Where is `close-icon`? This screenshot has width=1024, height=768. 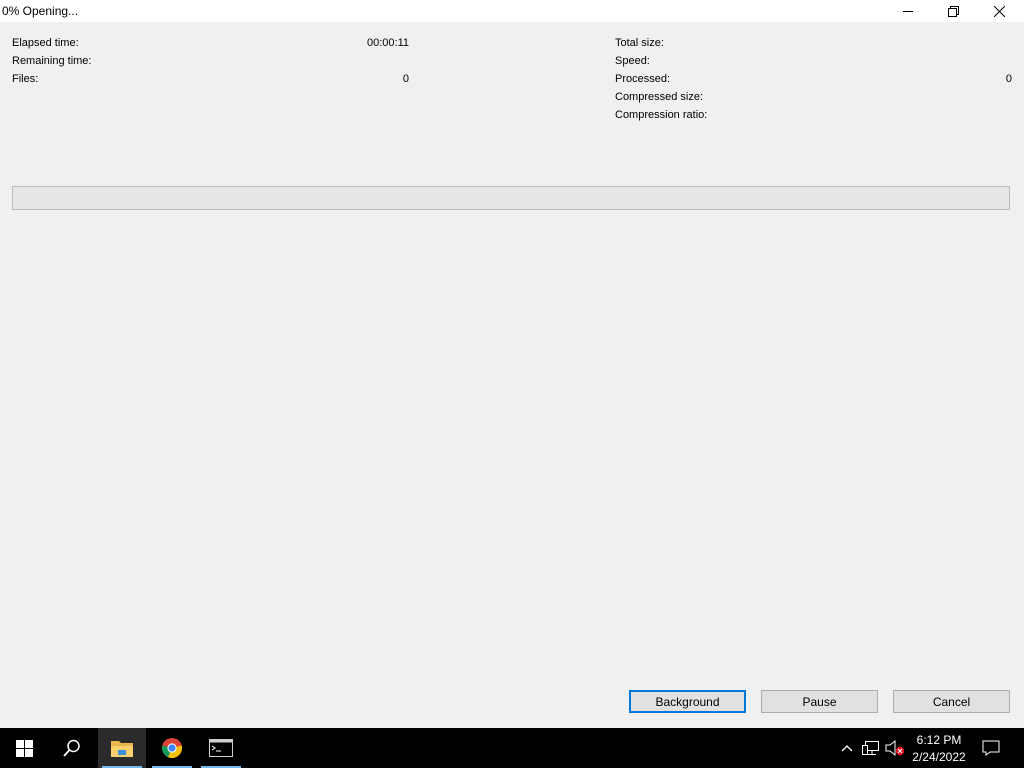
close-icon is located at coordinates (999, 11).